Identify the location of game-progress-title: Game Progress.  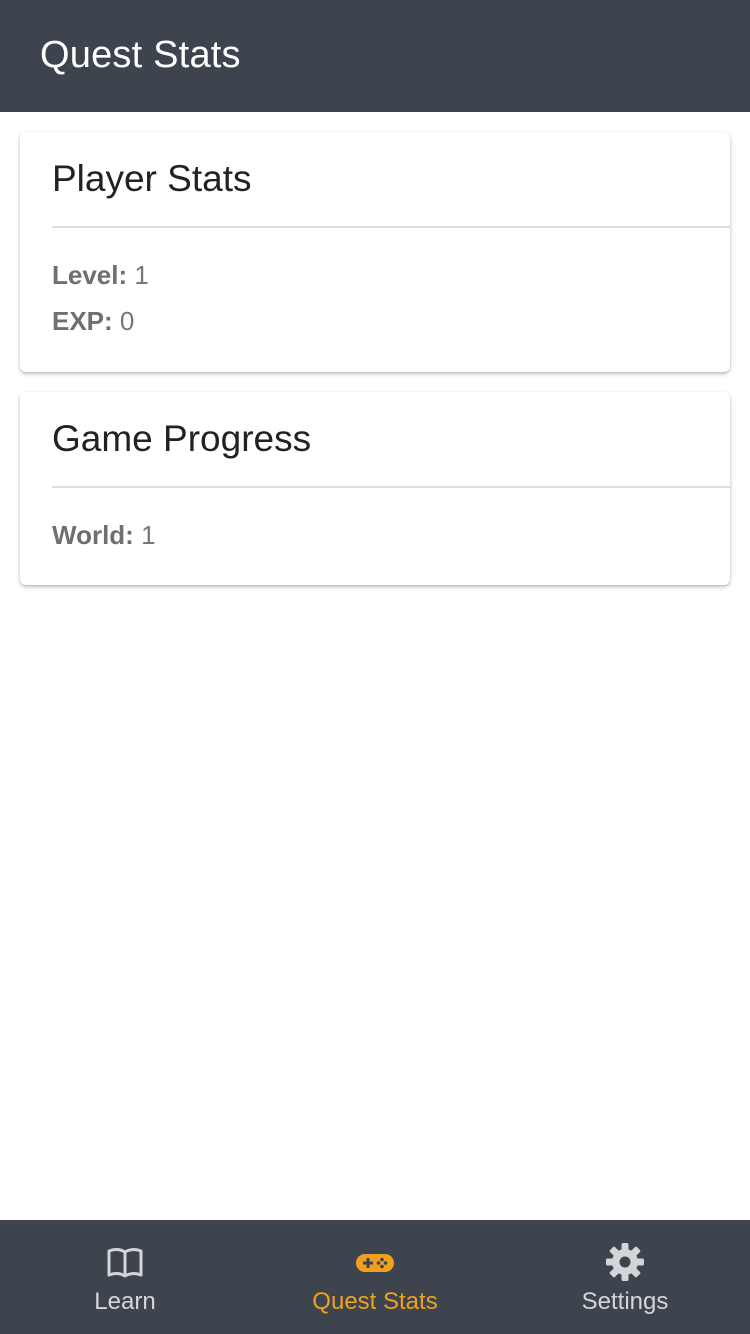
(182, 438).